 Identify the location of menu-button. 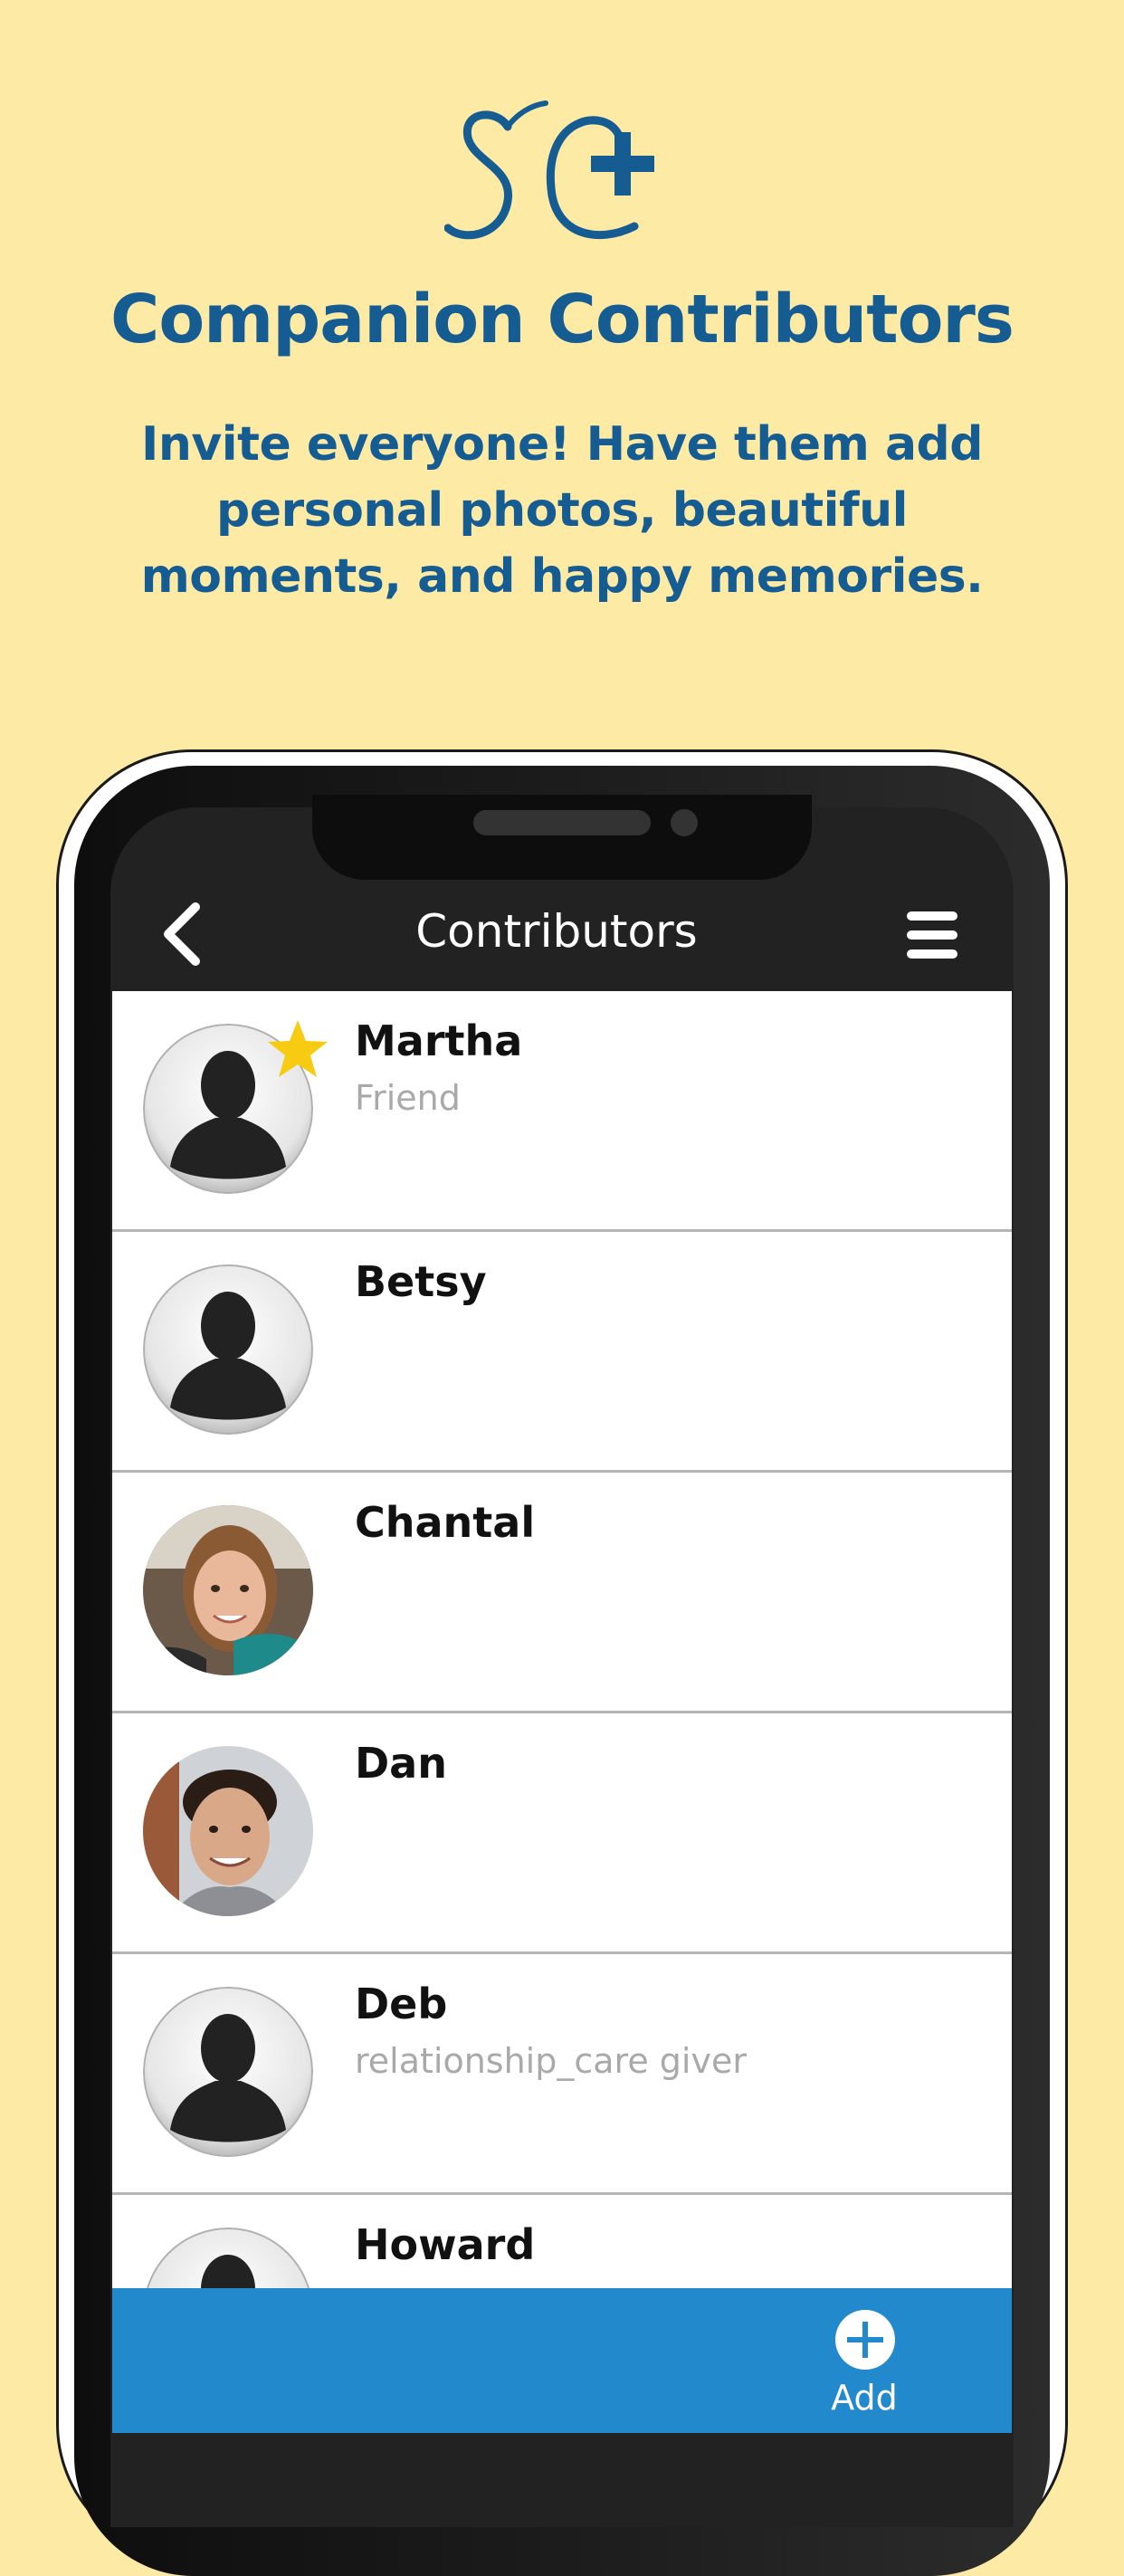
(933, 935).